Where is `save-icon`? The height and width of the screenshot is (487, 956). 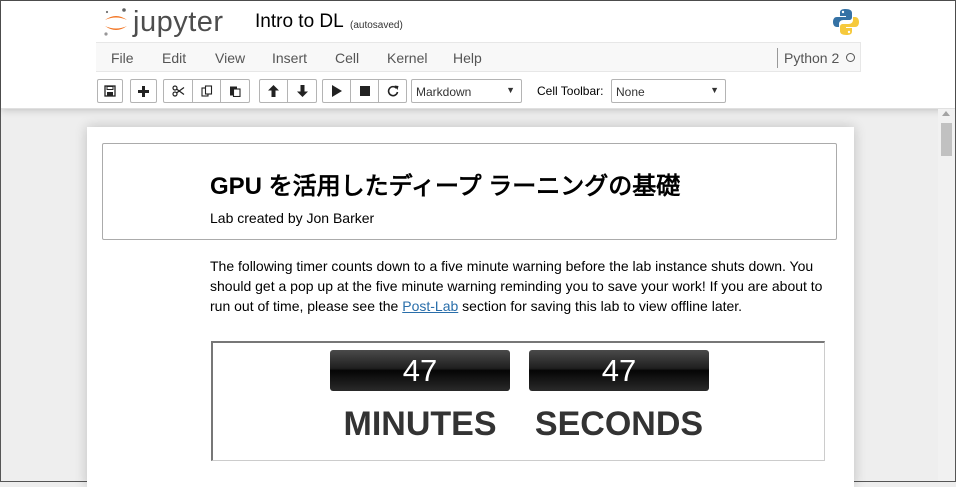 save-icon is located at coordinates (110, 91).